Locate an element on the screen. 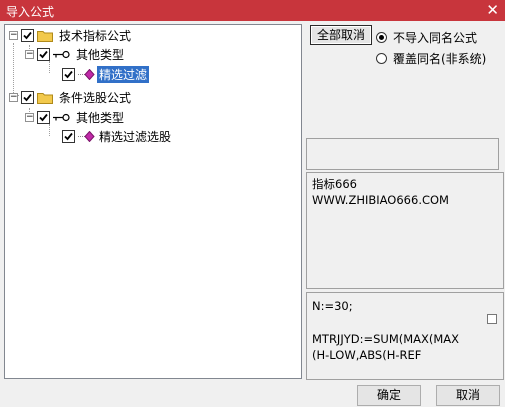  info-line: WWW.ZHIBIAO666.COM is located at coordinates (380, 200).